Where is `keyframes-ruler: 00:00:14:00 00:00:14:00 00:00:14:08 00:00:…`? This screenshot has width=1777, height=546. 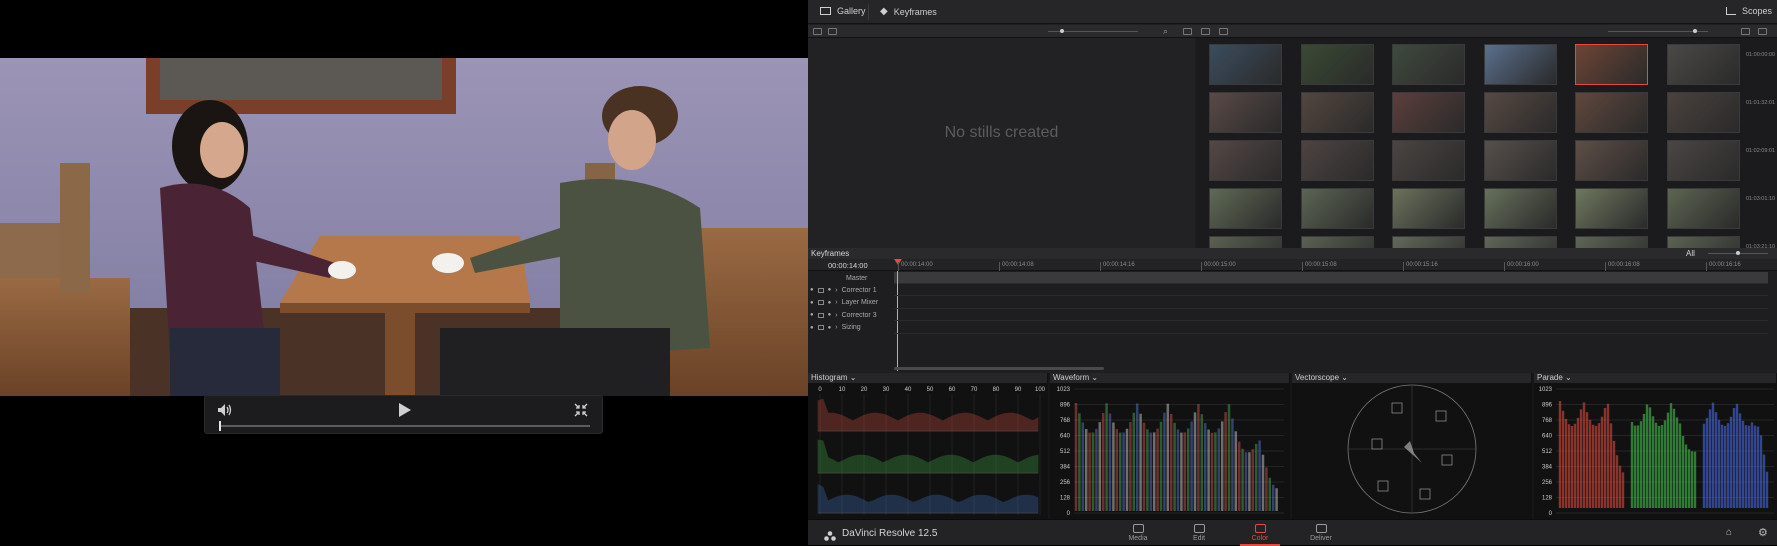
keyframes-ruler: 00:00:14:00 00:00:14:00 00:00:14:08 00:00:… is located at coordinates (1292, 265).